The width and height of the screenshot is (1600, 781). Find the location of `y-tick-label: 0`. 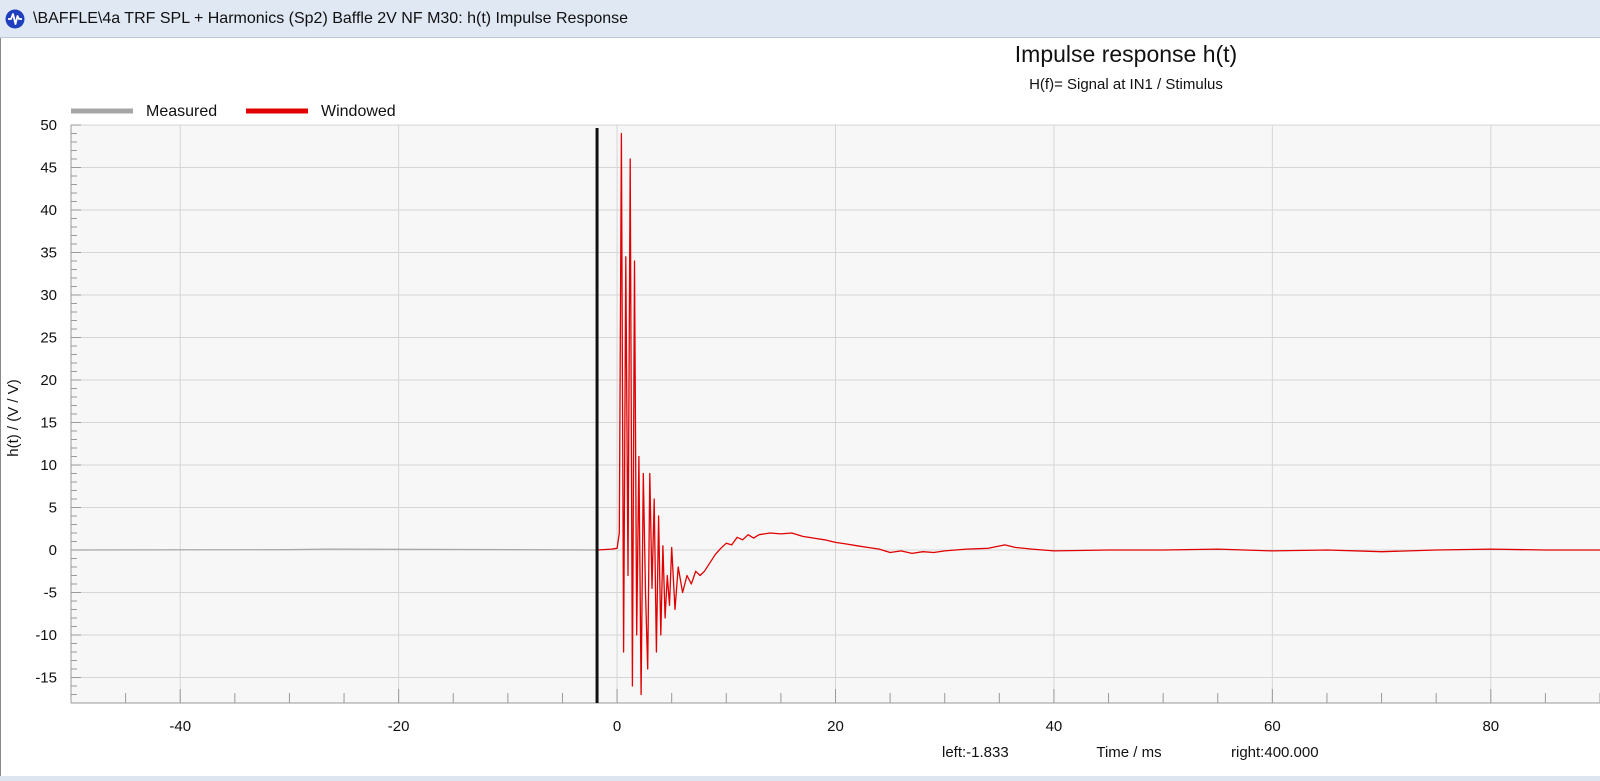

y-tick-label: 0 is located at coordinates (53, 550).